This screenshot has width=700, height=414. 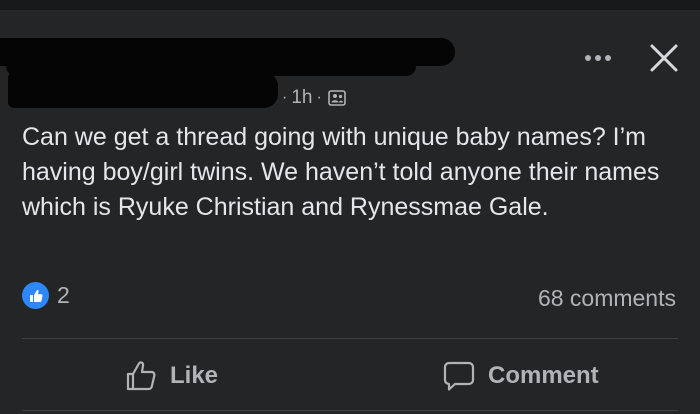 I want to click on like-label: Like, so click(x=194, y=375).